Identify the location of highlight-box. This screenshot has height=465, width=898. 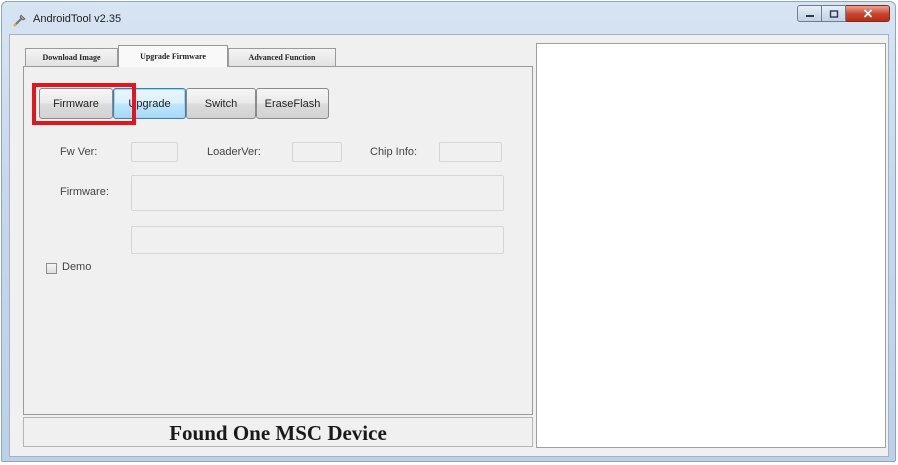
(84, 104).